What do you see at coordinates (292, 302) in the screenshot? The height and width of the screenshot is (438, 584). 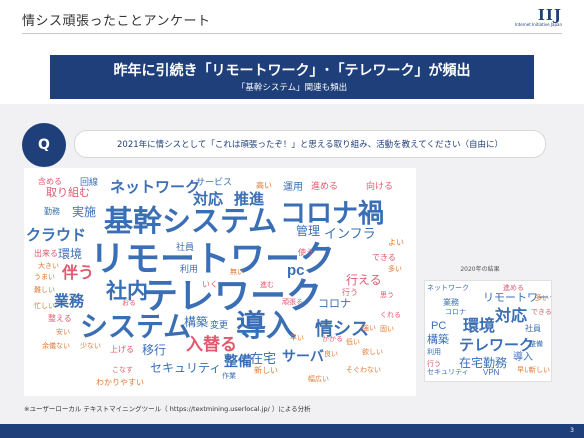 I see `cloud-word: 頑張る` at bounding box center [292, 302].